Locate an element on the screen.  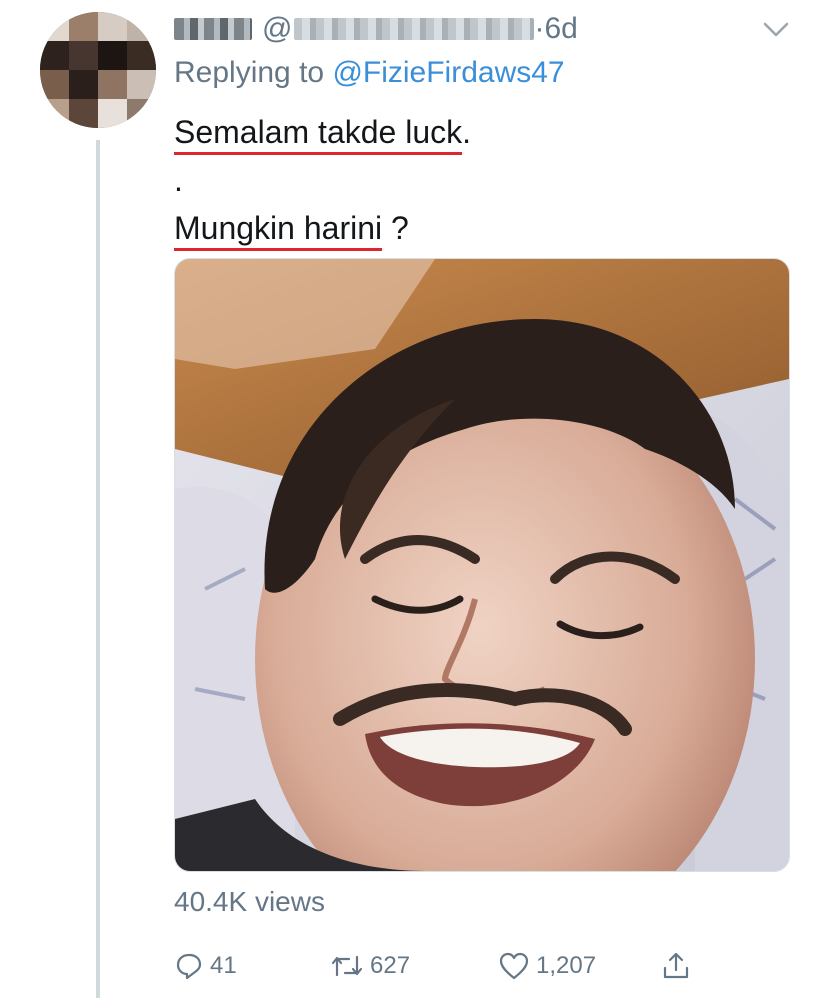
tweet-line-3: Mungkin harini ? is located at coordinates (322, 228).